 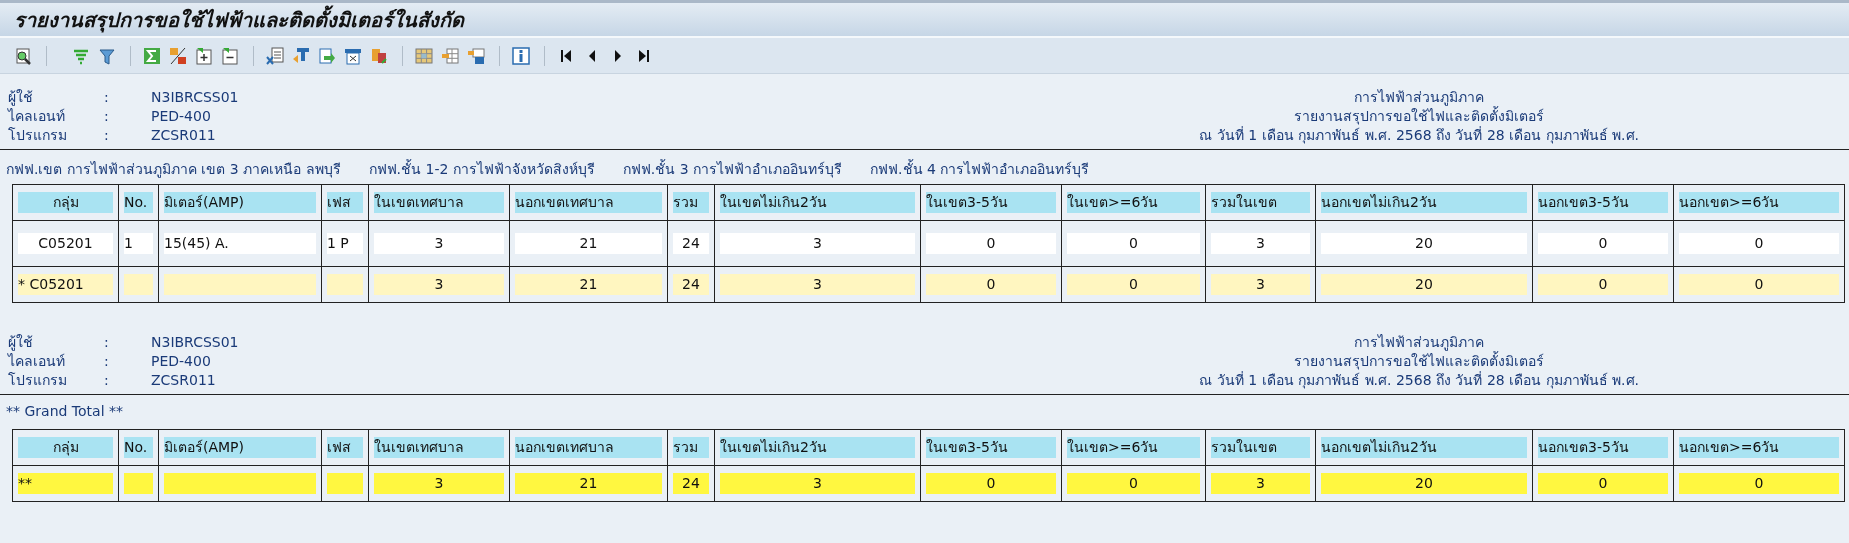 I want to click on collapse-icon, so click(x=230, y=55).